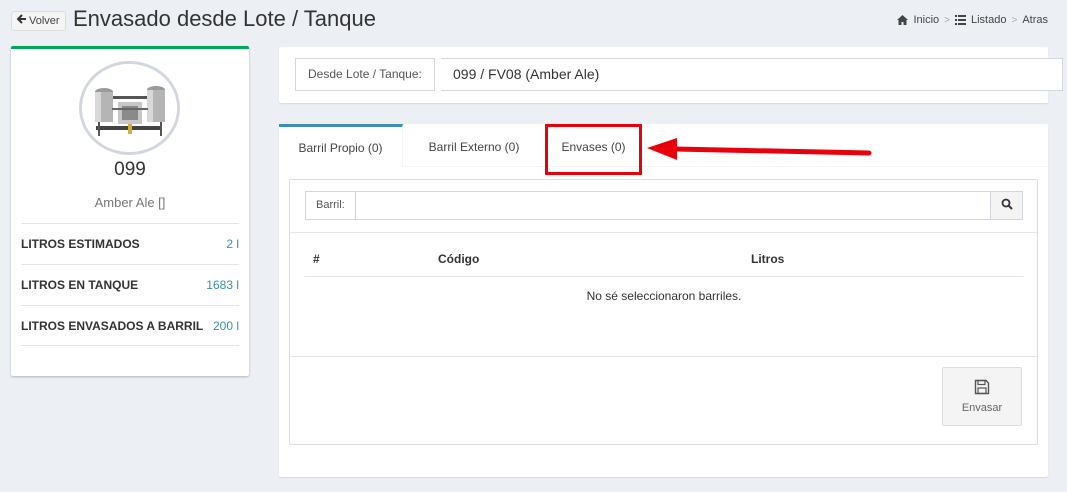 Image resolution: width=1067 pixels, height=492 pixels. What do you see at coordinates (21, 21) in the screenshot?
I see `arrow-left-icon` at bounding box center [21, 21].